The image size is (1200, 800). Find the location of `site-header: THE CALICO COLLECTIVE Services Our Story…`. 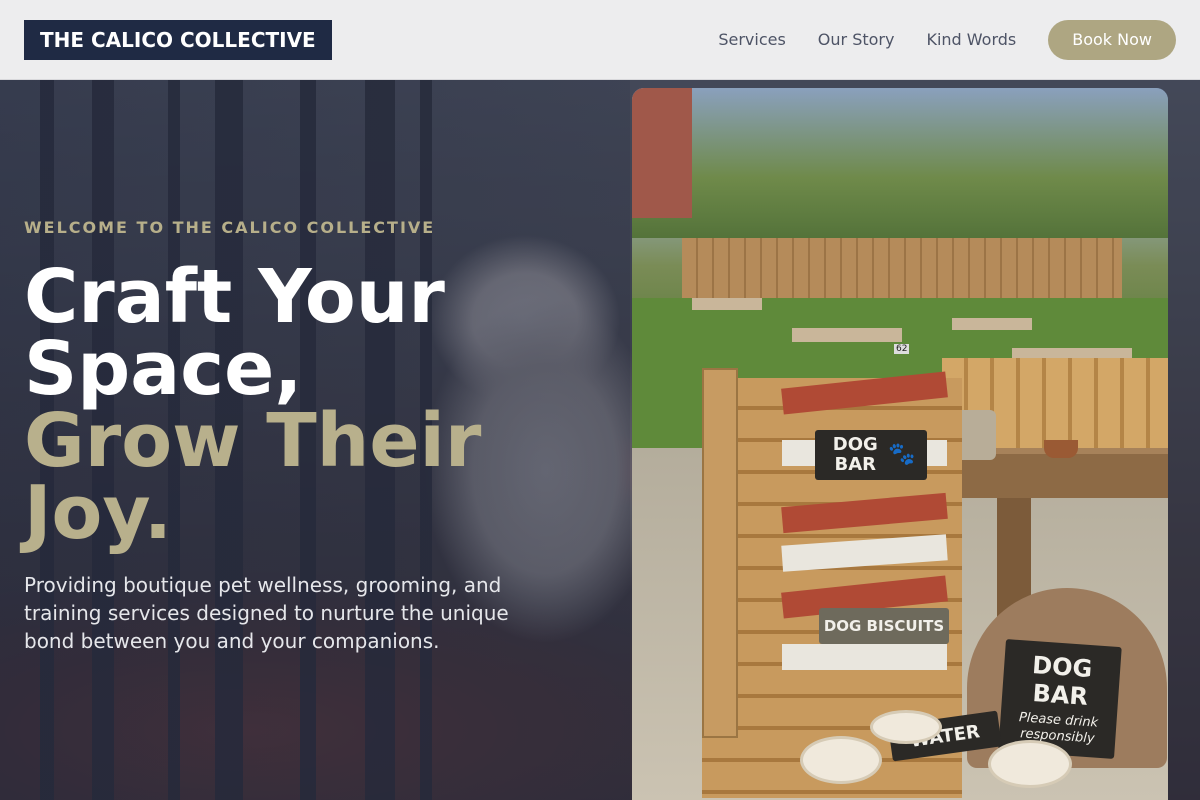

site-header: THE CALICO COLLECTIVE Services Our Story… is located at coordinates (600, 40).